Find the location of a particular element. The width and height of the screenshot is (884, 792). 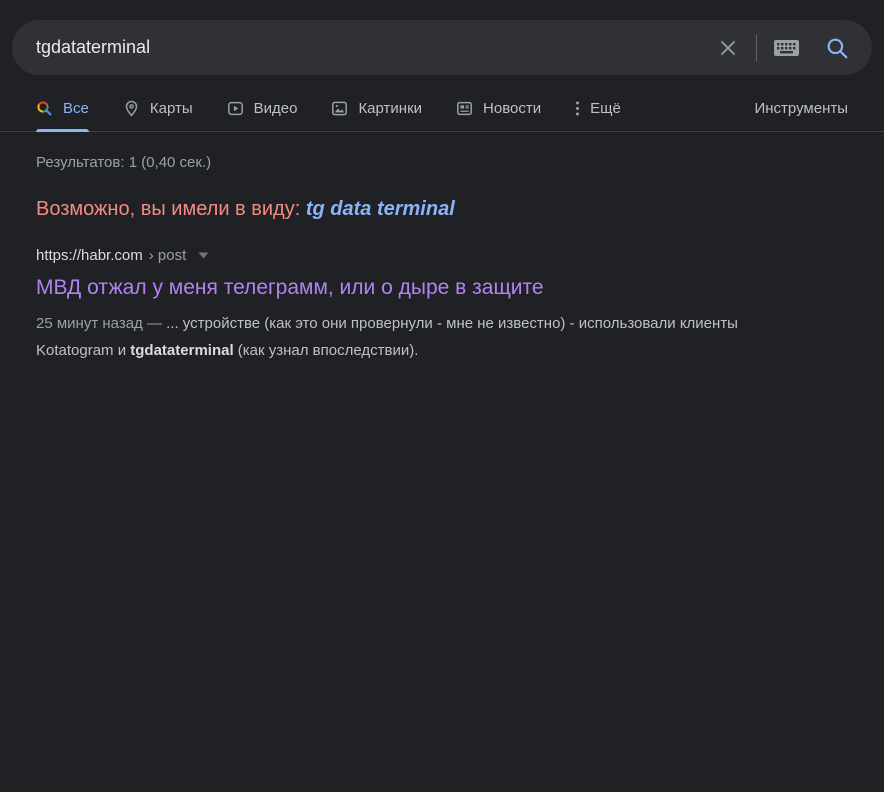

tab-images: Картинки is located at coordinates (376, 109).